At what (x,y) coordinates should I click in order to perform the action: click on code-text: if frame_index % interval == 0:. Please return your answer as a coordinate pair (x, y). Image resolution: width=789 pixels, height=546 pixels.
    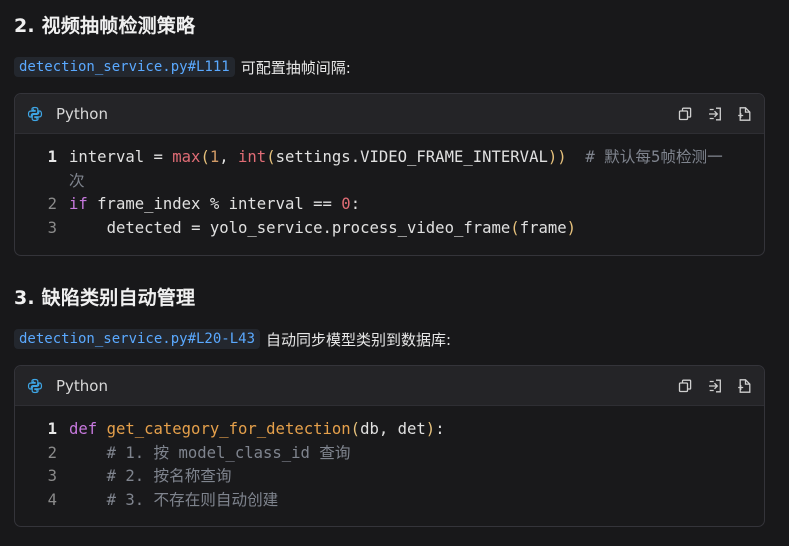
    Looking at the image, I should click on (215, 204).